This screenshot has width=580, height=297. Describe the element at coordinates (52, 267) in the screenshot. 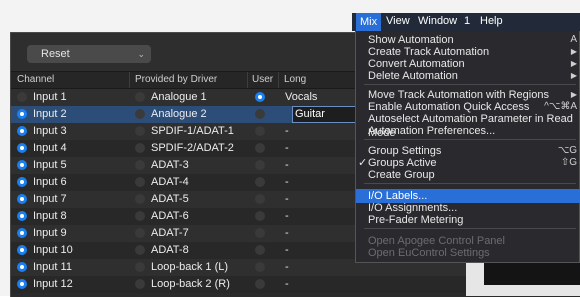

I see `channel-cell: Input 11` at that location.